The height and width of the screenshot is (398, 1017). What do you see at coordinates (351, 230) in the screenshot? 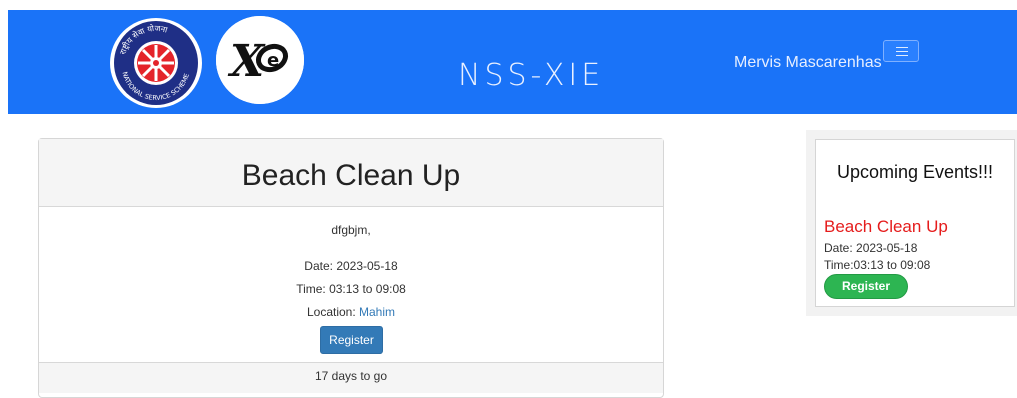
I see `event-description: dfgbjm,` at bounding box center [351, 230].